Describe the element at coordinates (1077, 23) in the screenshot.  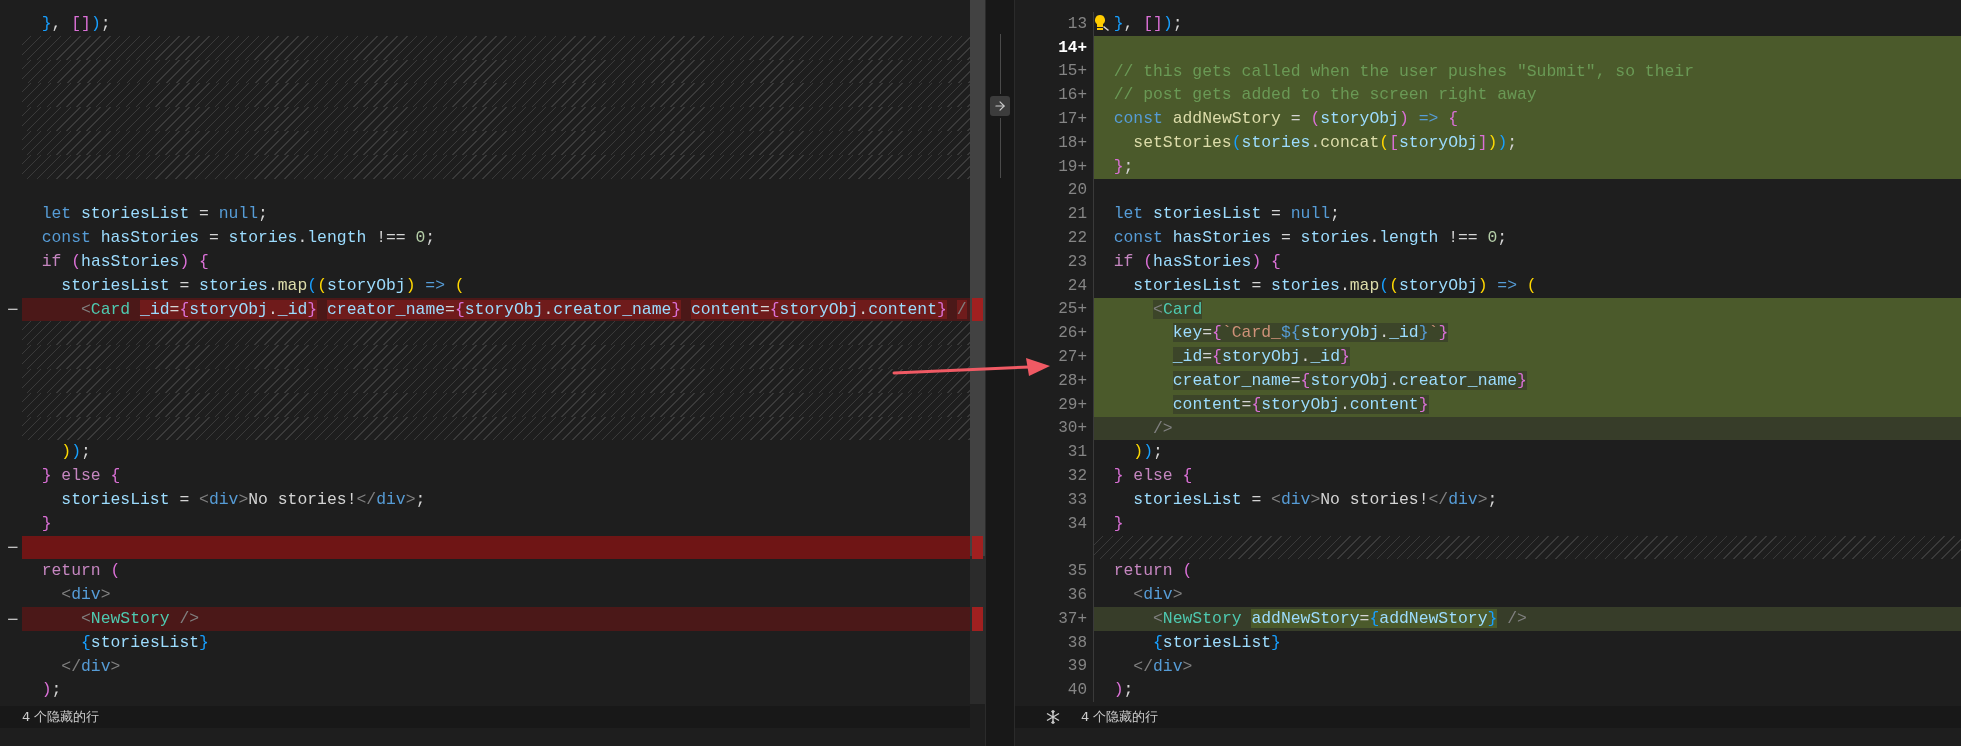
I see `line-number: 13` at that location.